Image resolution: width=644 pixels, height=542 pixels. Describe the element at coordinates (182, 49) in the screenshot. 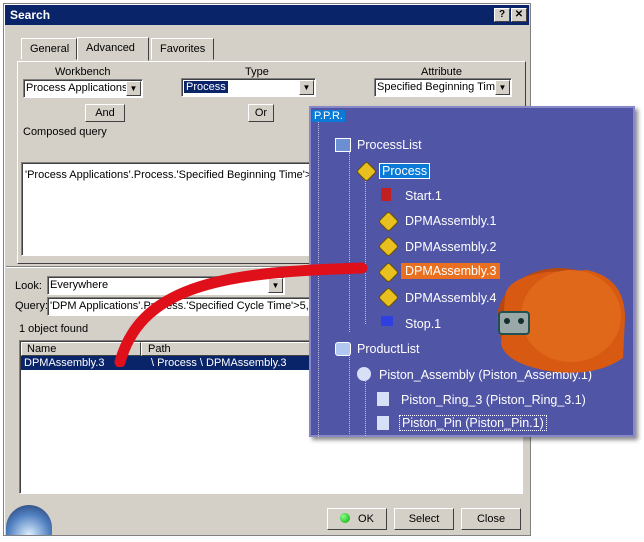

I see `tab-favorites: Favorites` at that location.